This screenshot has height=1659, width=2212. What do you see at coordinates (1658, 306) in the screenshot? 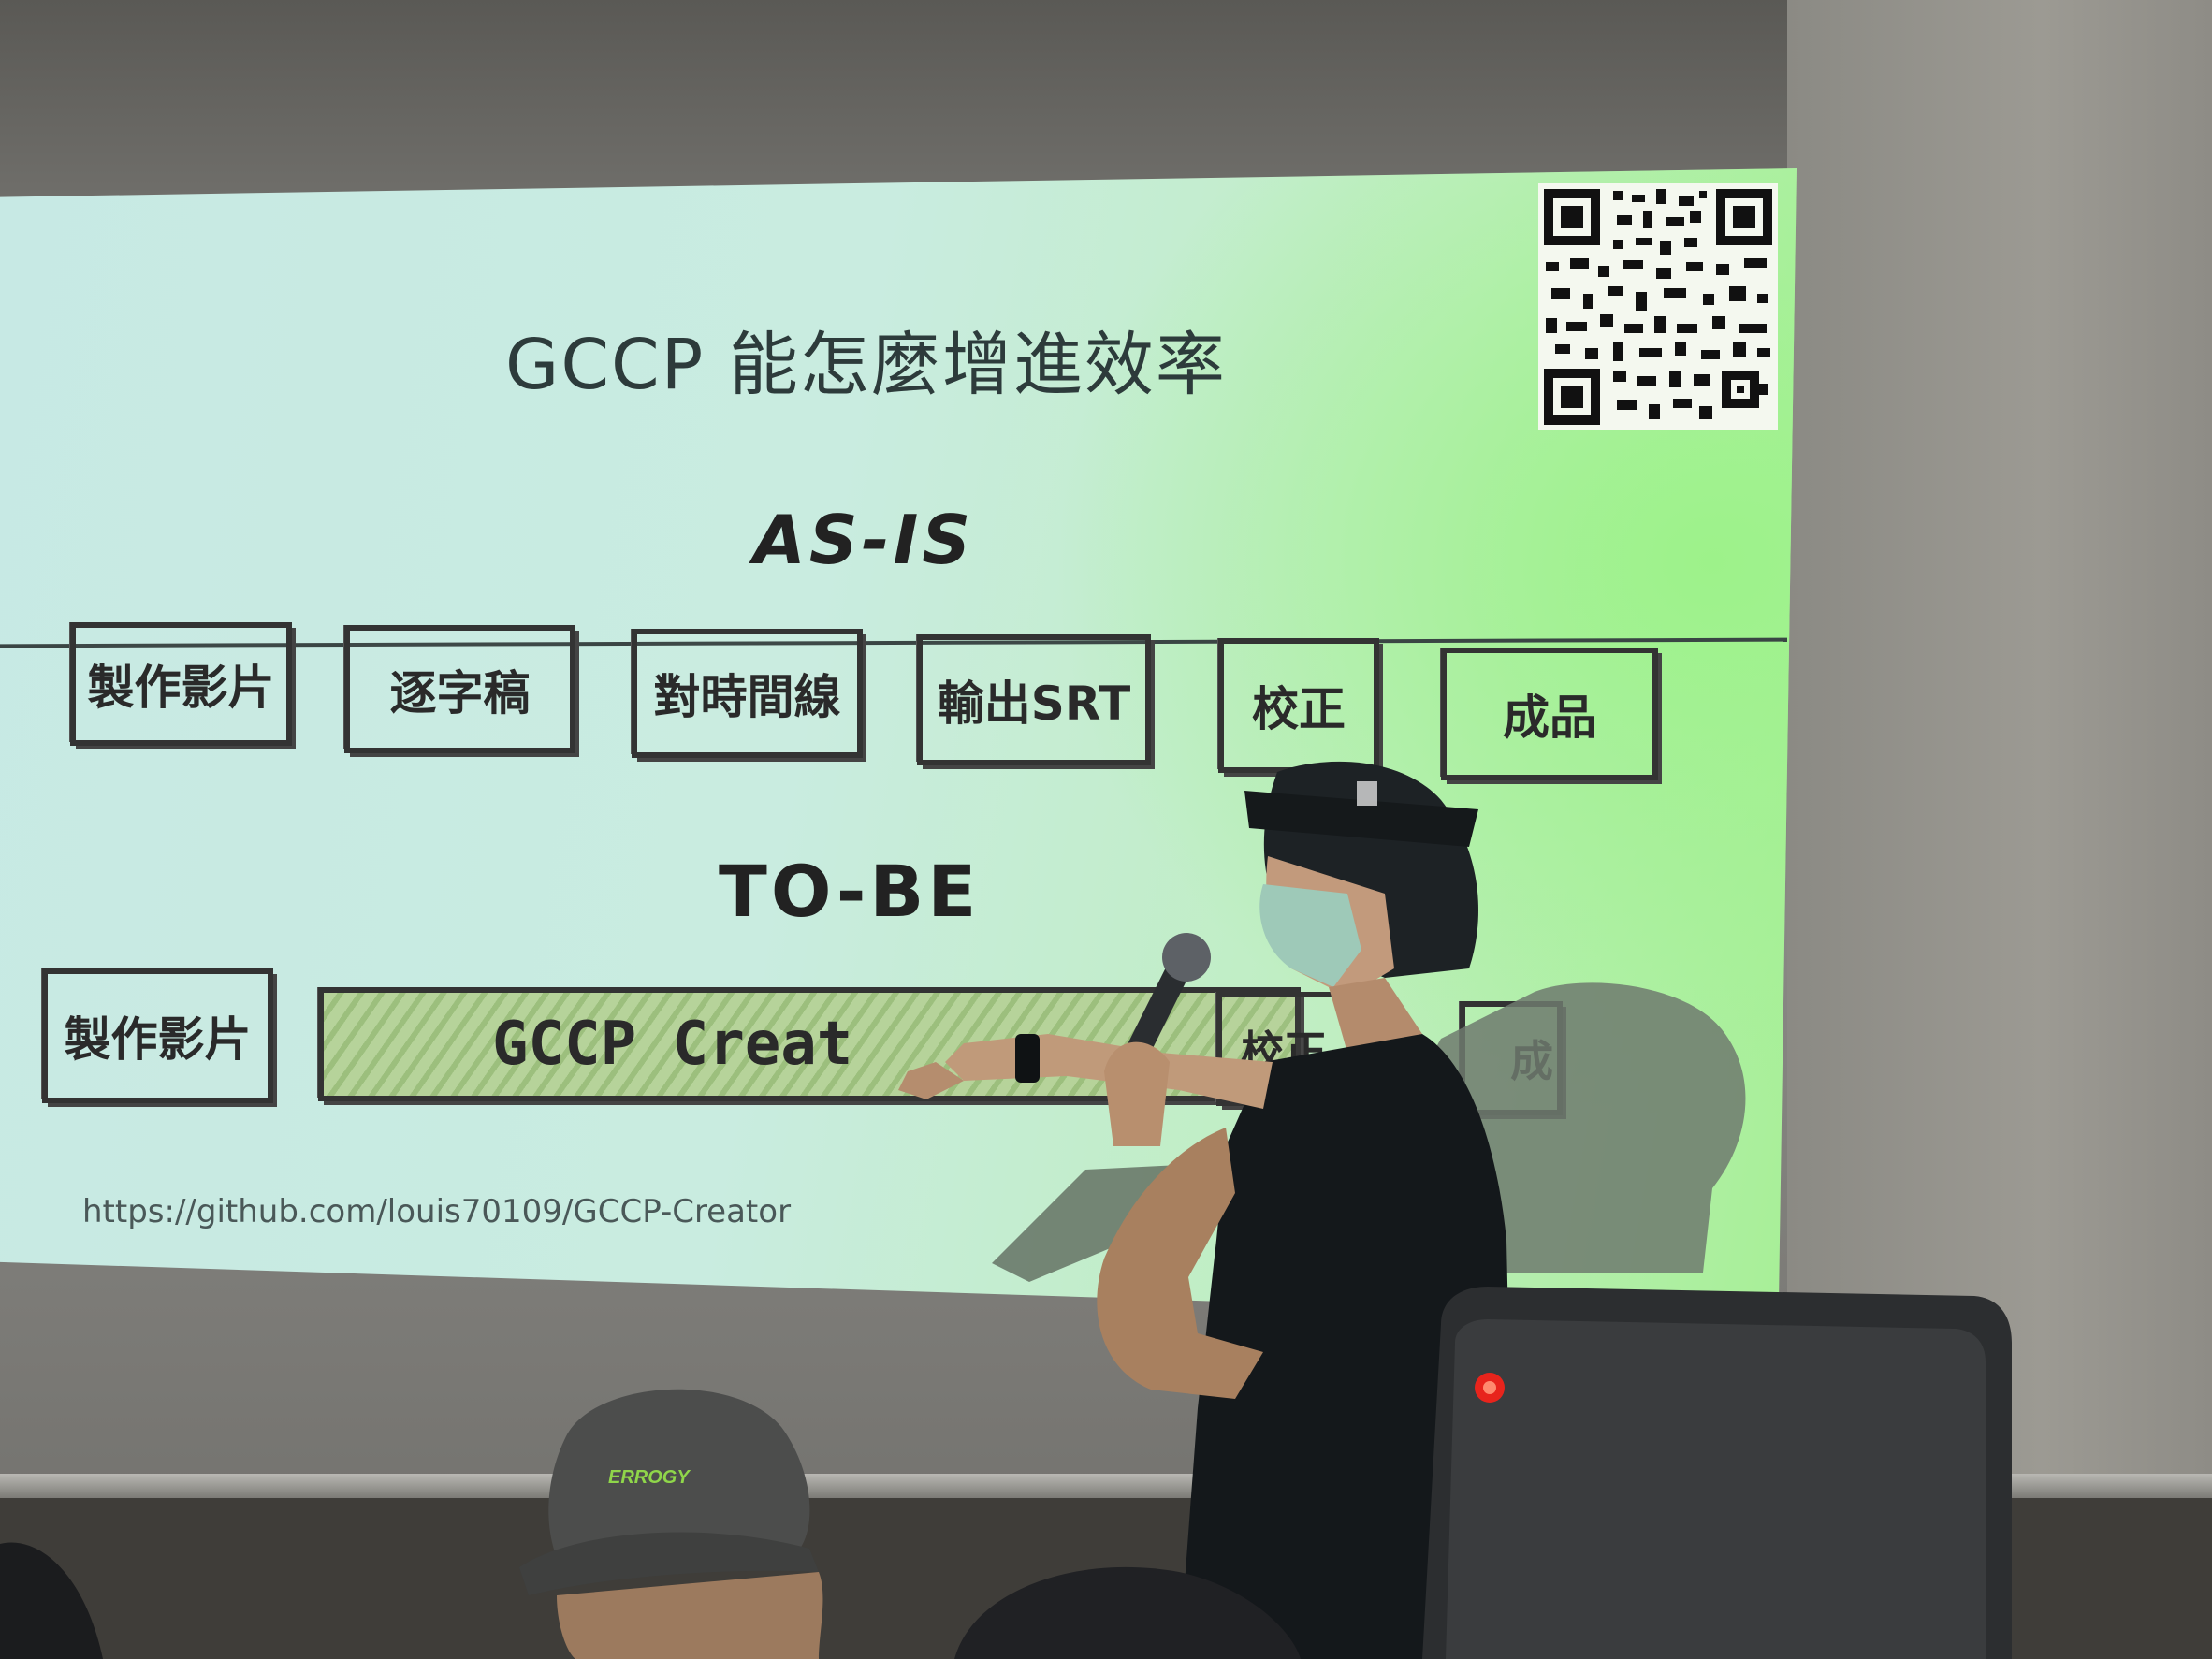
I see `qr-code` at bounding box center [1658, 306].